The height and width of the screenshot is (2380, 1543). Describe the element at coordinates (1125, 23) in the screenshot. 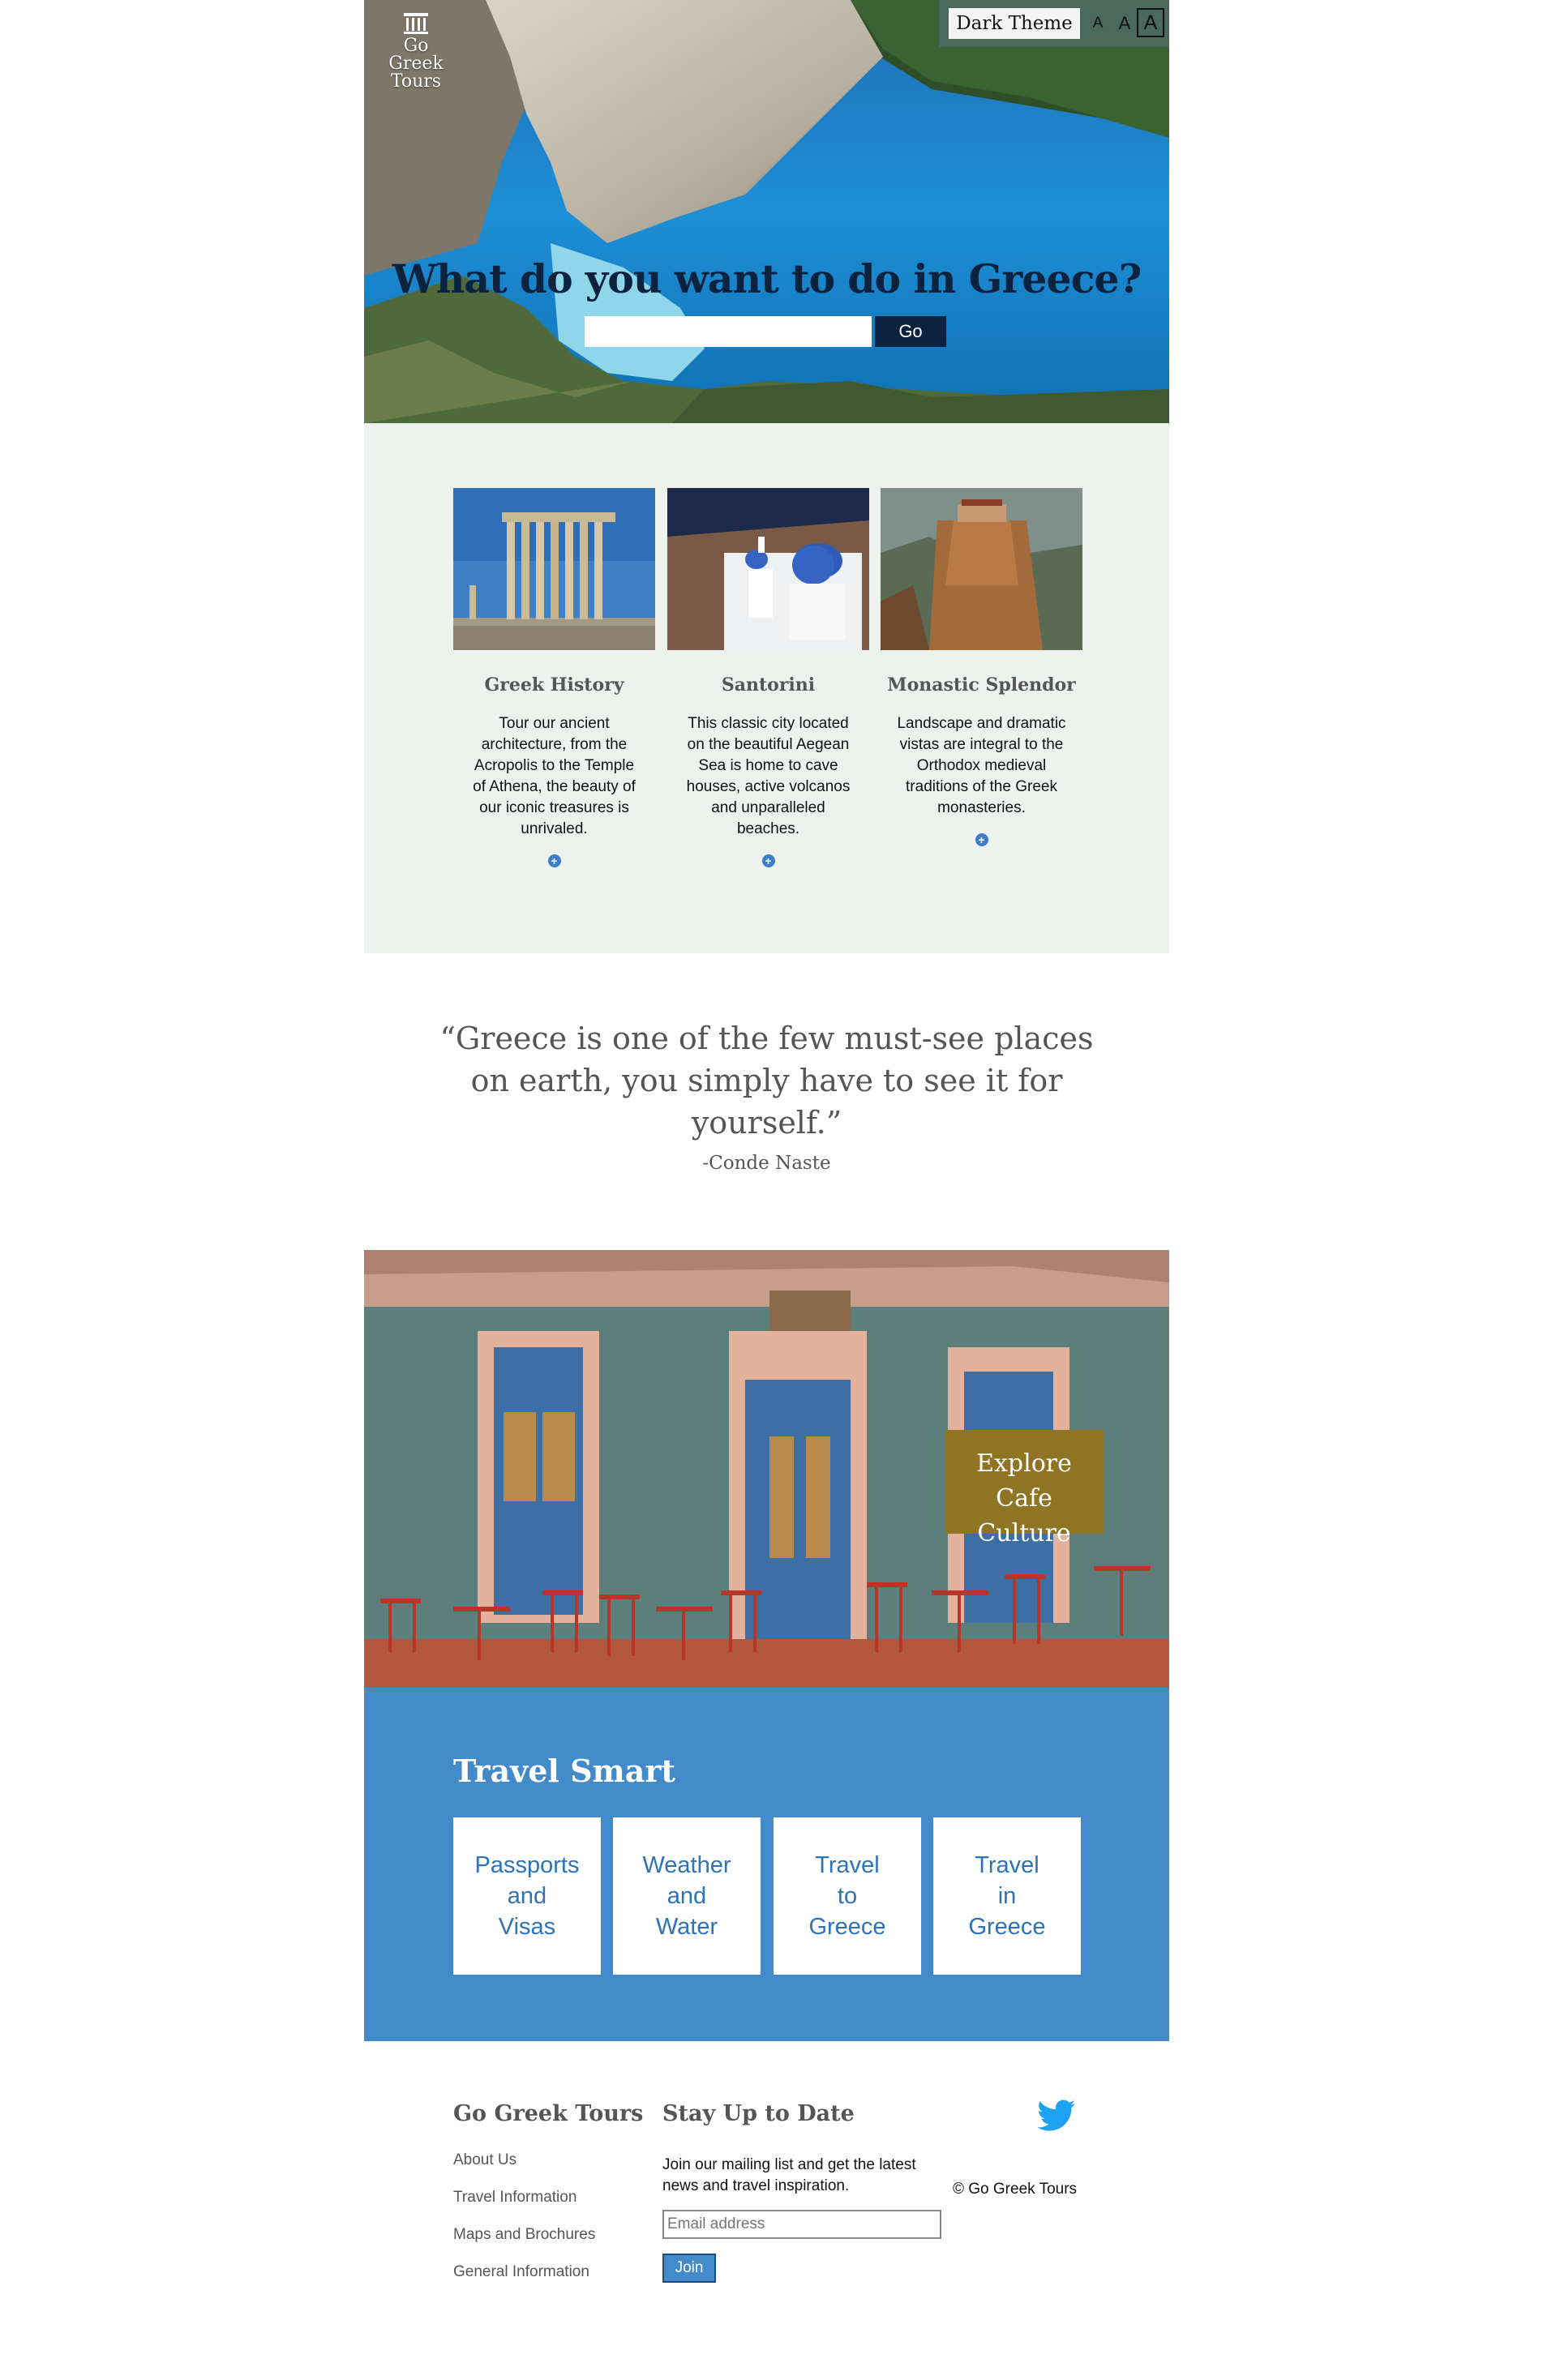

I see `font-size-medium-button: A` at that location.